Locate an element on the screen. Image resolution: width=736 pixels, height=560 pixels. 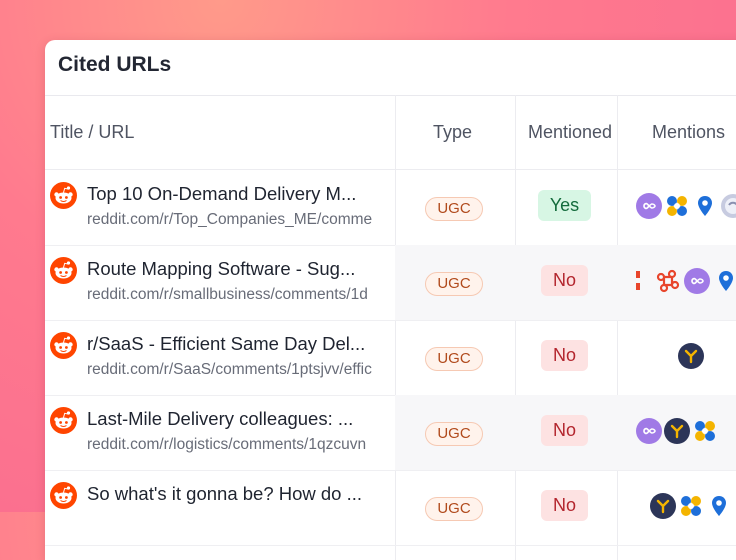
column-header-title-url: Title / URL is located at coordinates (92, 132).